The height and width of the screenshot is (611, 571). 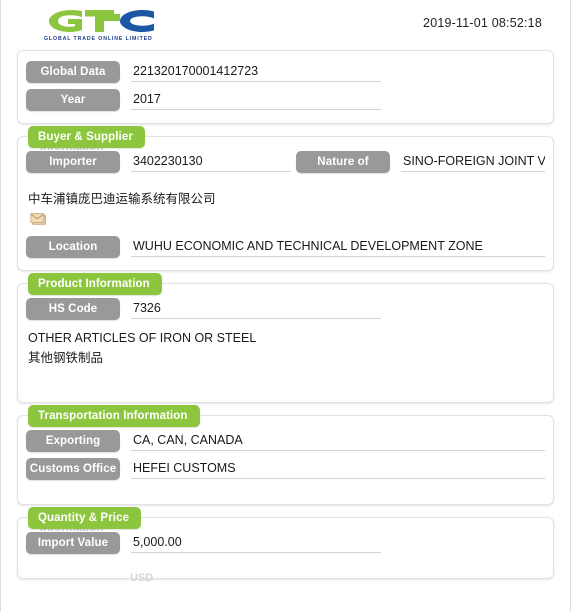 I want to click on label-global-data: Global Data, so click(x=73, y=72).